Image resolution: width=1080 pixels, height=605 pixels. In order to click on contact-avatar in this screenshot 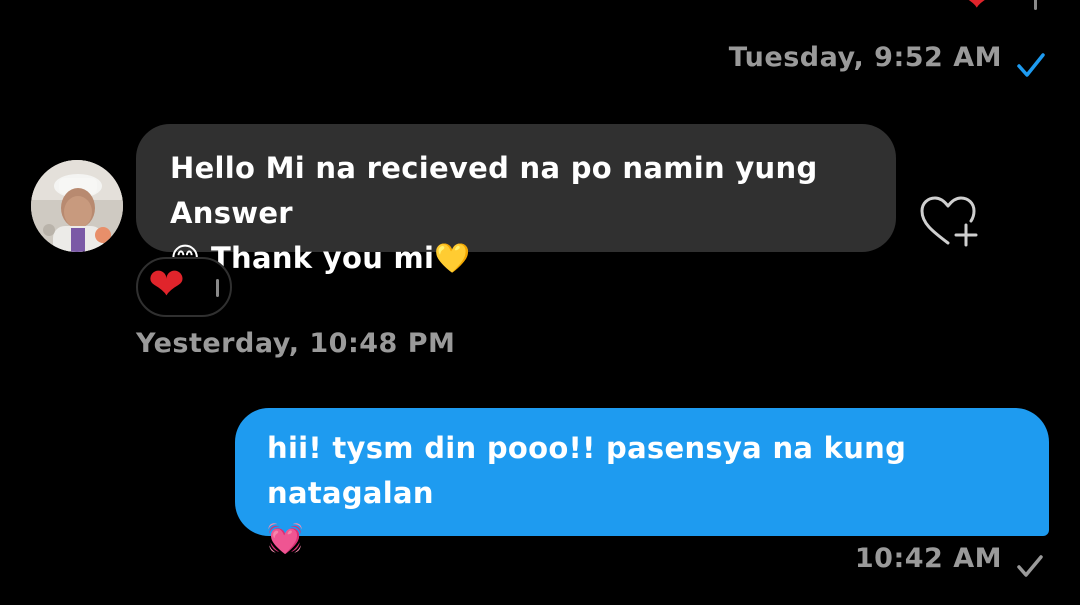, I will do `click(77, 206)`.